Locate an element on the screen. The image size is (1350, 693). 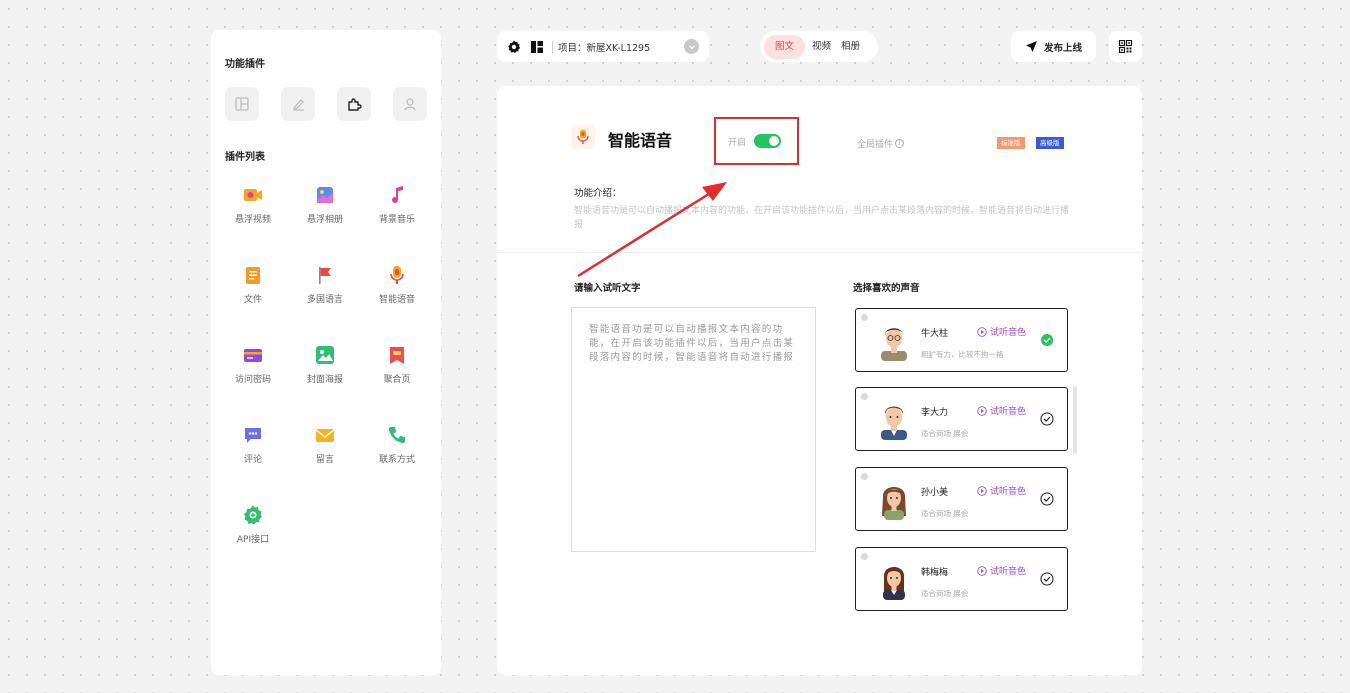
enable-toggle is located at coordinates (768, 141).